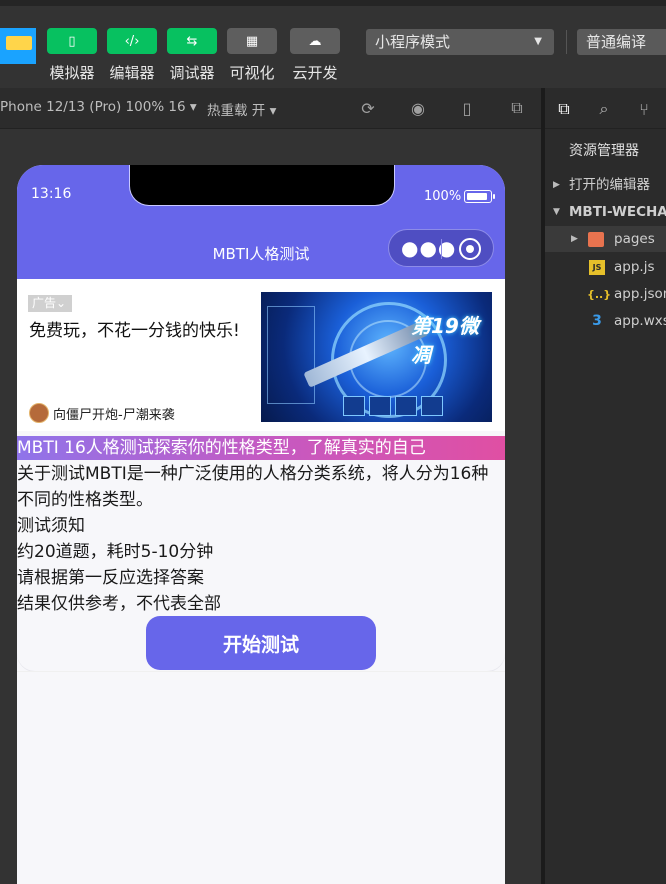  What do you see at coordinates (261, 643) in the screenshot?
I see `start-test-button: 开始测试` at bounding box center [261, 643].